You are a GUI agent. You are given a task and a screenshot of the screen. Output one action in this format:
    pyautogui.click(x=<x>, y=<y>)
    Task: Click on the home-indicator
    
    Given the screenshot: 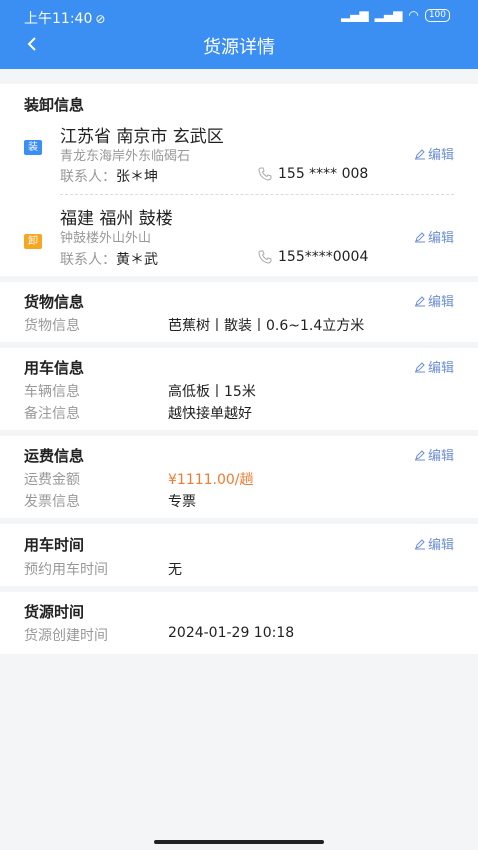 What is the action you would take?
    pyautogui.click(x=239, y=842)
    